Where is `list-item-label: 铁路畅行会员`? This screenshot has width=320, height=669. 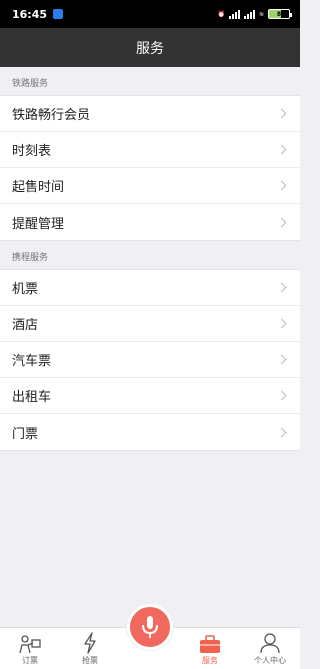
list-item-label: 铁路畅行会员 is located at coordinates (51, 115).